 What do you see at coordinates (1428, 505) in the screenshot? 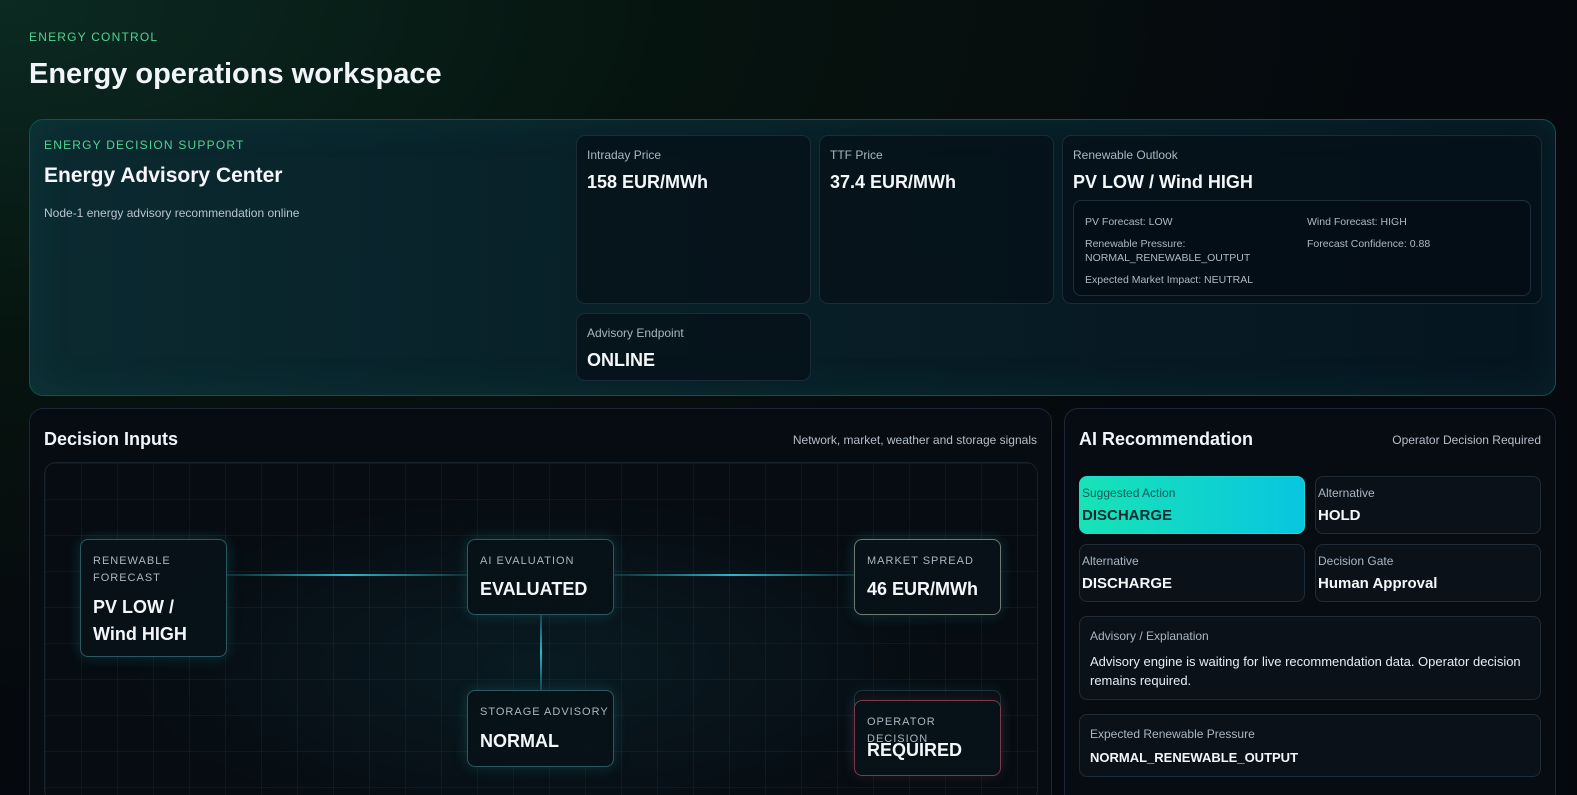
I see `alternative-hold-card: Alternative HOLD` at bounding box center [1428, 505].